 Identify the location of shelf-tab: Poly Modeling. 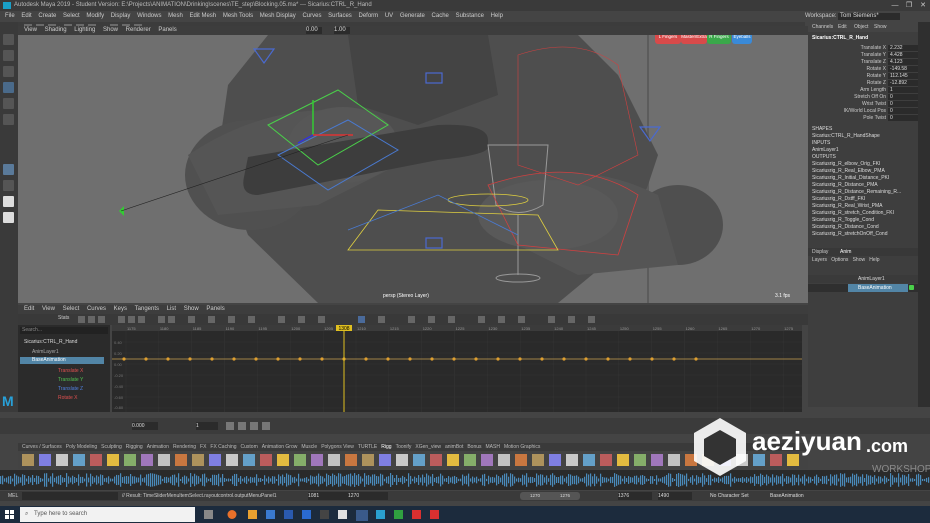
(81, 447).